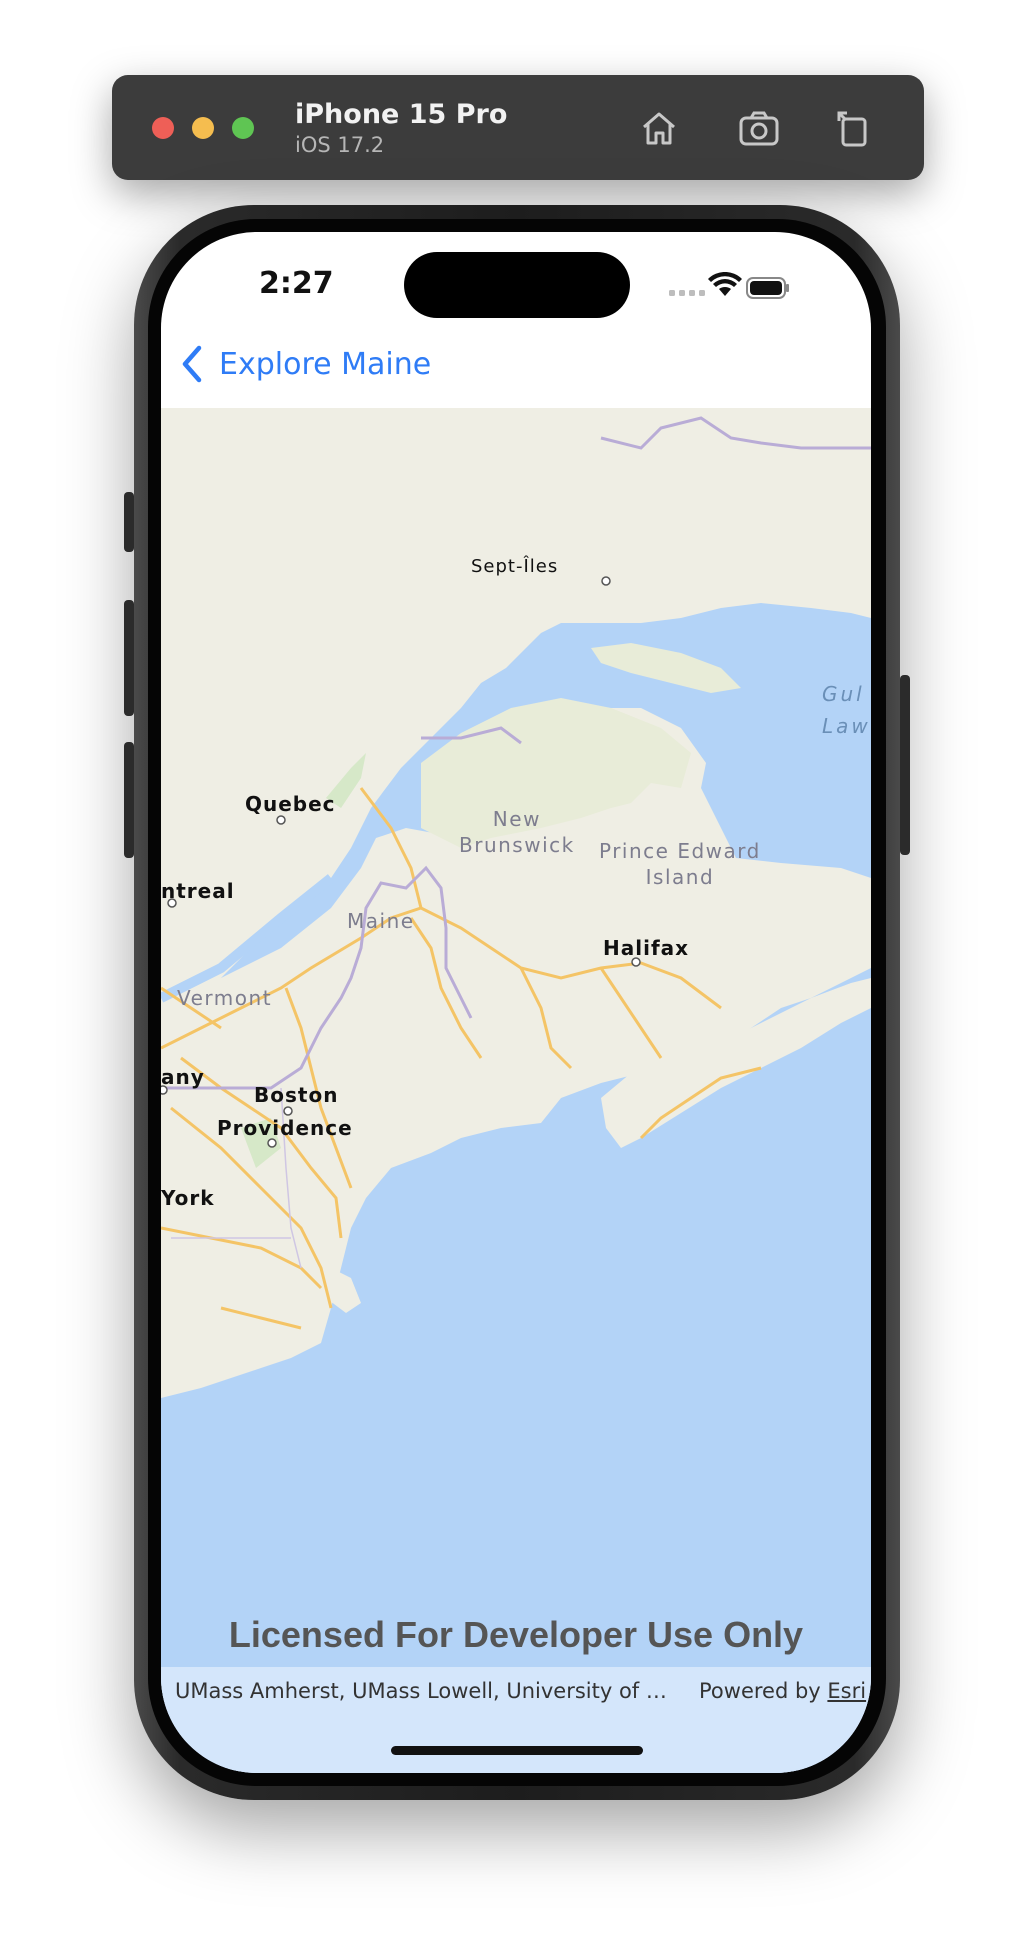 This screenshot has height=1952, width=1032. I want to click on rotate-icon, so click(853, 128).